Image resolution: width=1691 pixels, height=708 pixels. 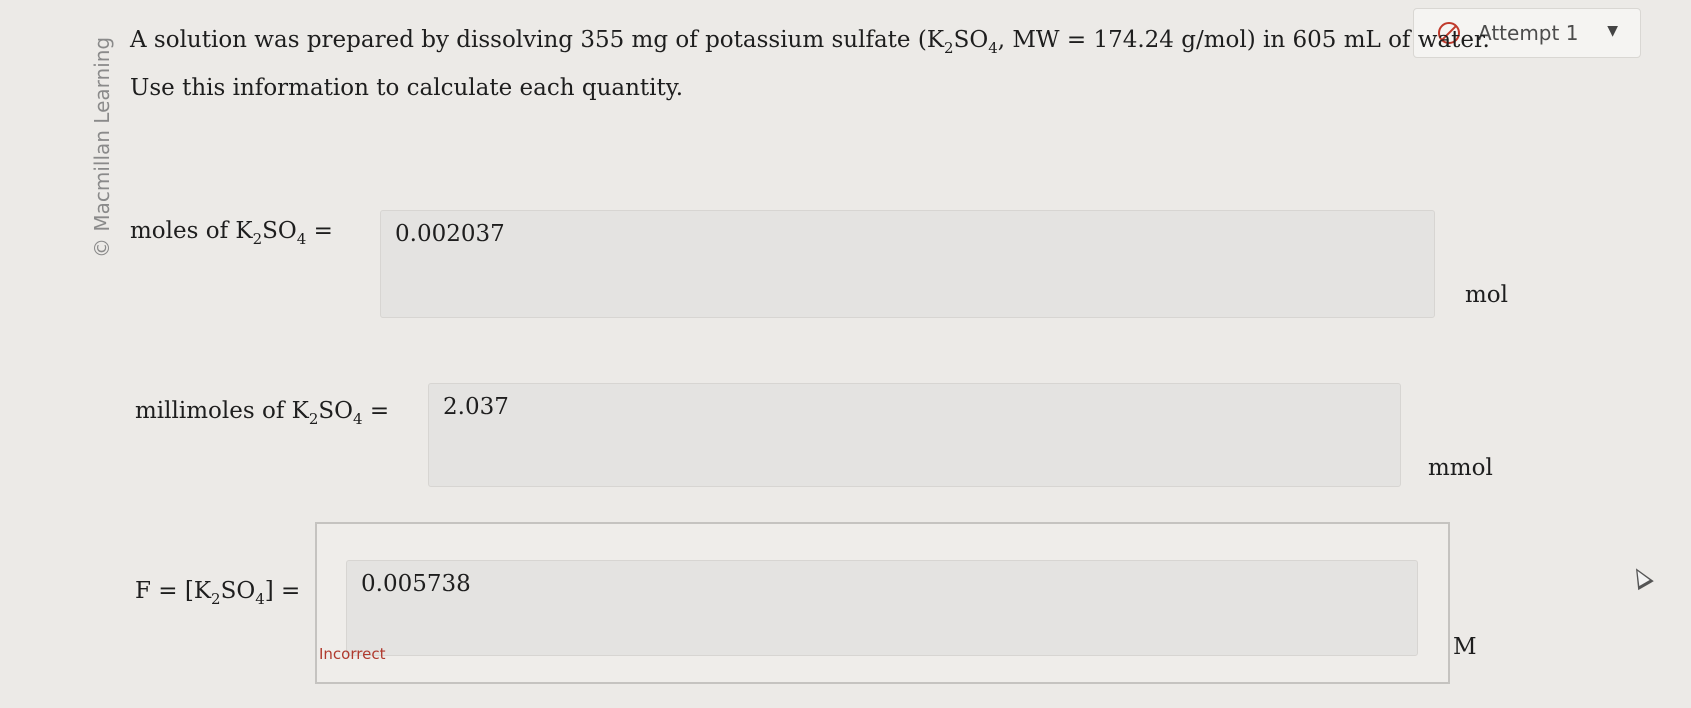 I want to click on incorrect-feedback: Incorrect, so click(x=352, y=654).